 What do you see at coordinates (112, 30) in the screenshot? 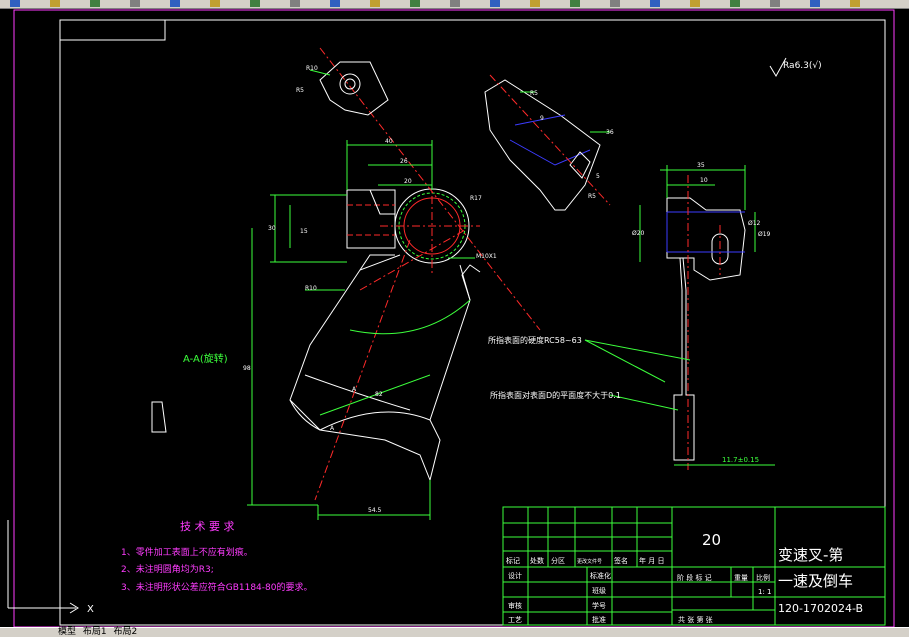
I see `code-box` at bounding box center [112, 30].